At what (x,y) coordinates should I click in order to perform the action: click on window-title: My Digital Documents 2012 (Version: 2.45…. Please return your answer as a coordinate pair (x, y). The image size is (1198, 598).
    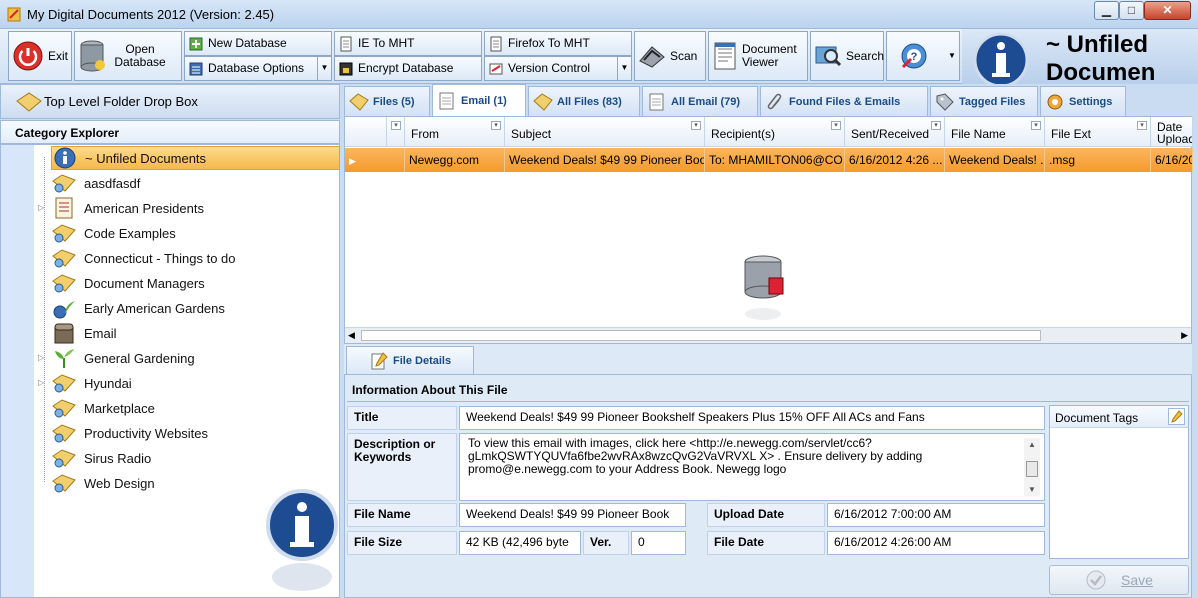
    Looking at the image, I should click on (151, 14).